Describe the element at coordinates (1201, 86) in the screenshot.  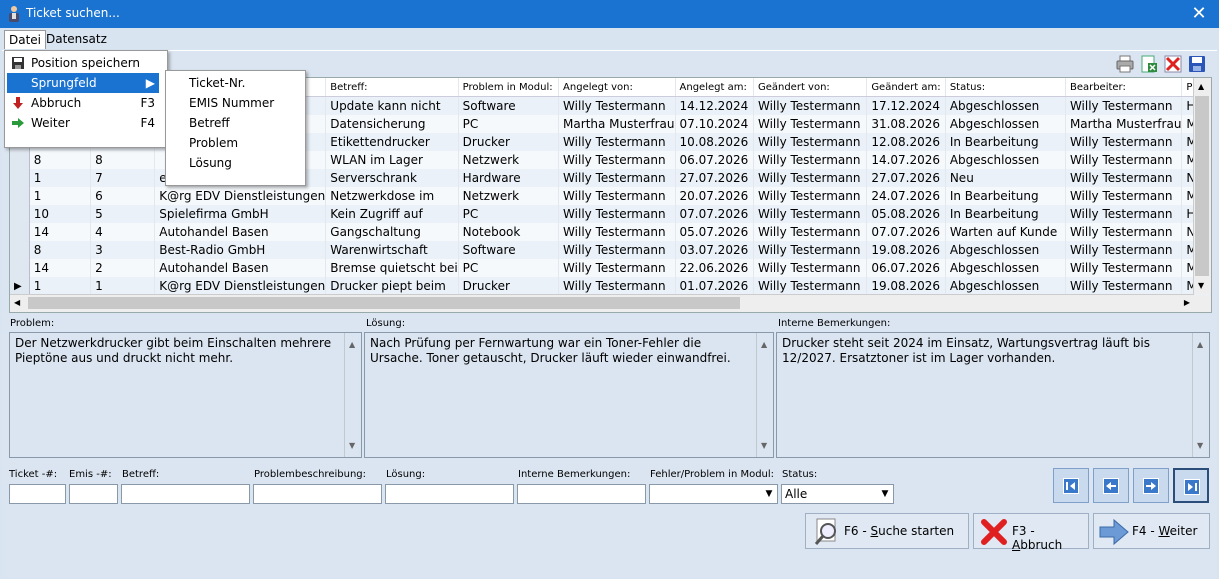
I see `scroll-up-icon: ▲` at that location.